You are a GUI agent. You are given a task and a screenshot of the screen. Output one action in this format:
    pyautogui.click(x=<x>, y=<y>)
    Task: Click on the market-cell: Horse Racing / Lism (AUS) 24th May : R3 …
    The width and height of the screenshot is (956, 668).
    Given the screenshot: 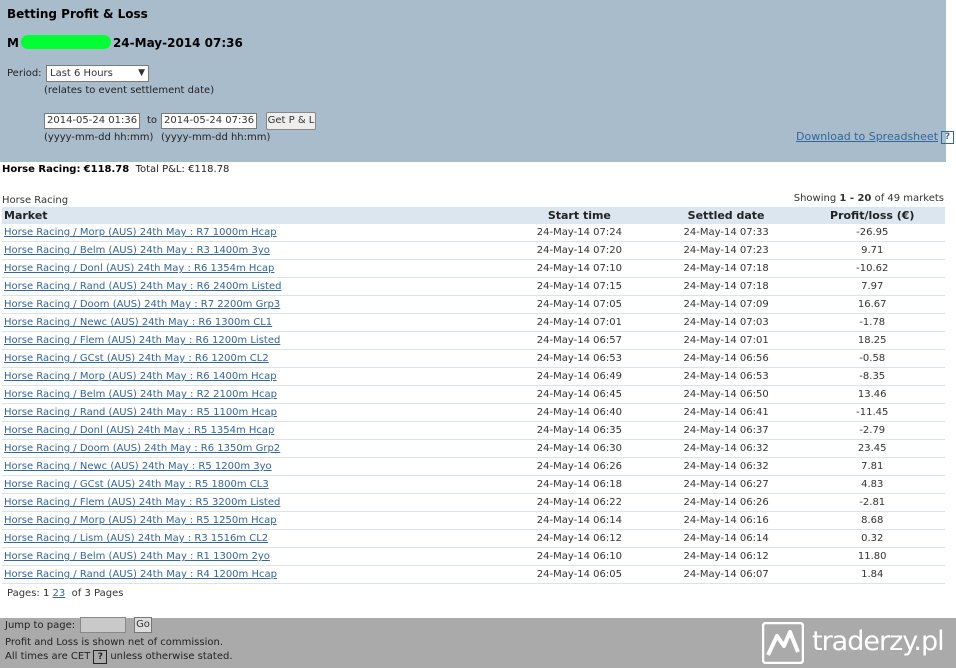 What is the action you would take?
    pyautogui.click(x=254, y=538)
    